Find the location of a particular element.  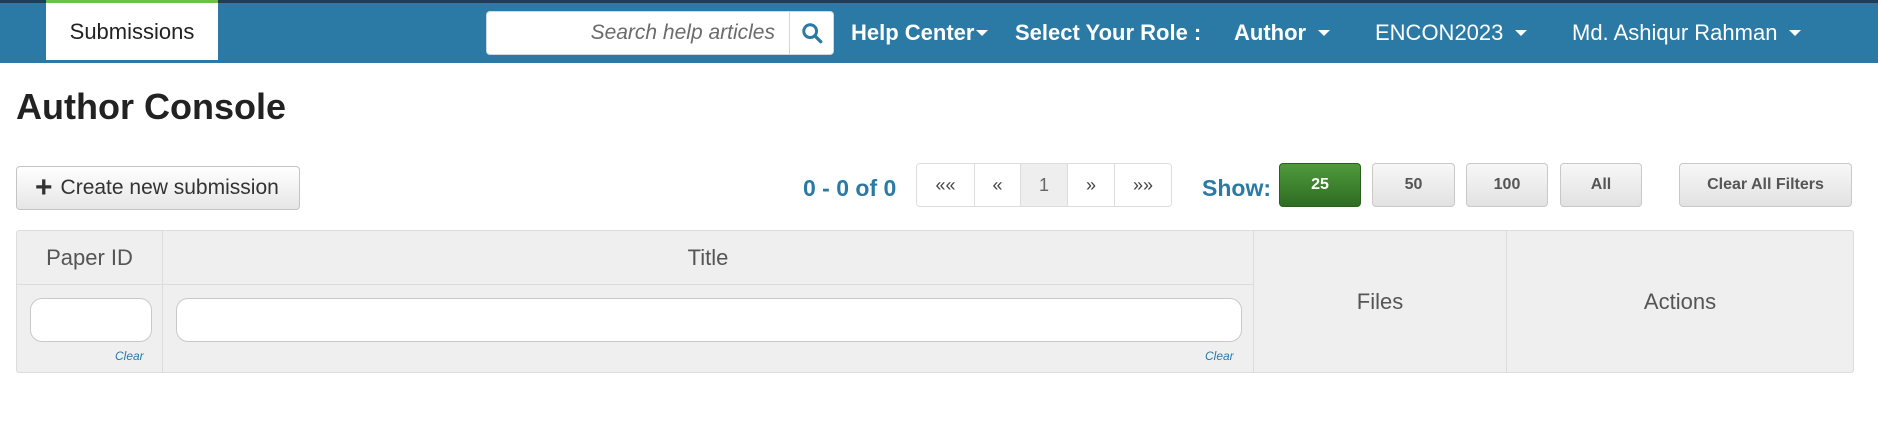

page-size-25-button: 25 is located at coordinates (1320, 185).